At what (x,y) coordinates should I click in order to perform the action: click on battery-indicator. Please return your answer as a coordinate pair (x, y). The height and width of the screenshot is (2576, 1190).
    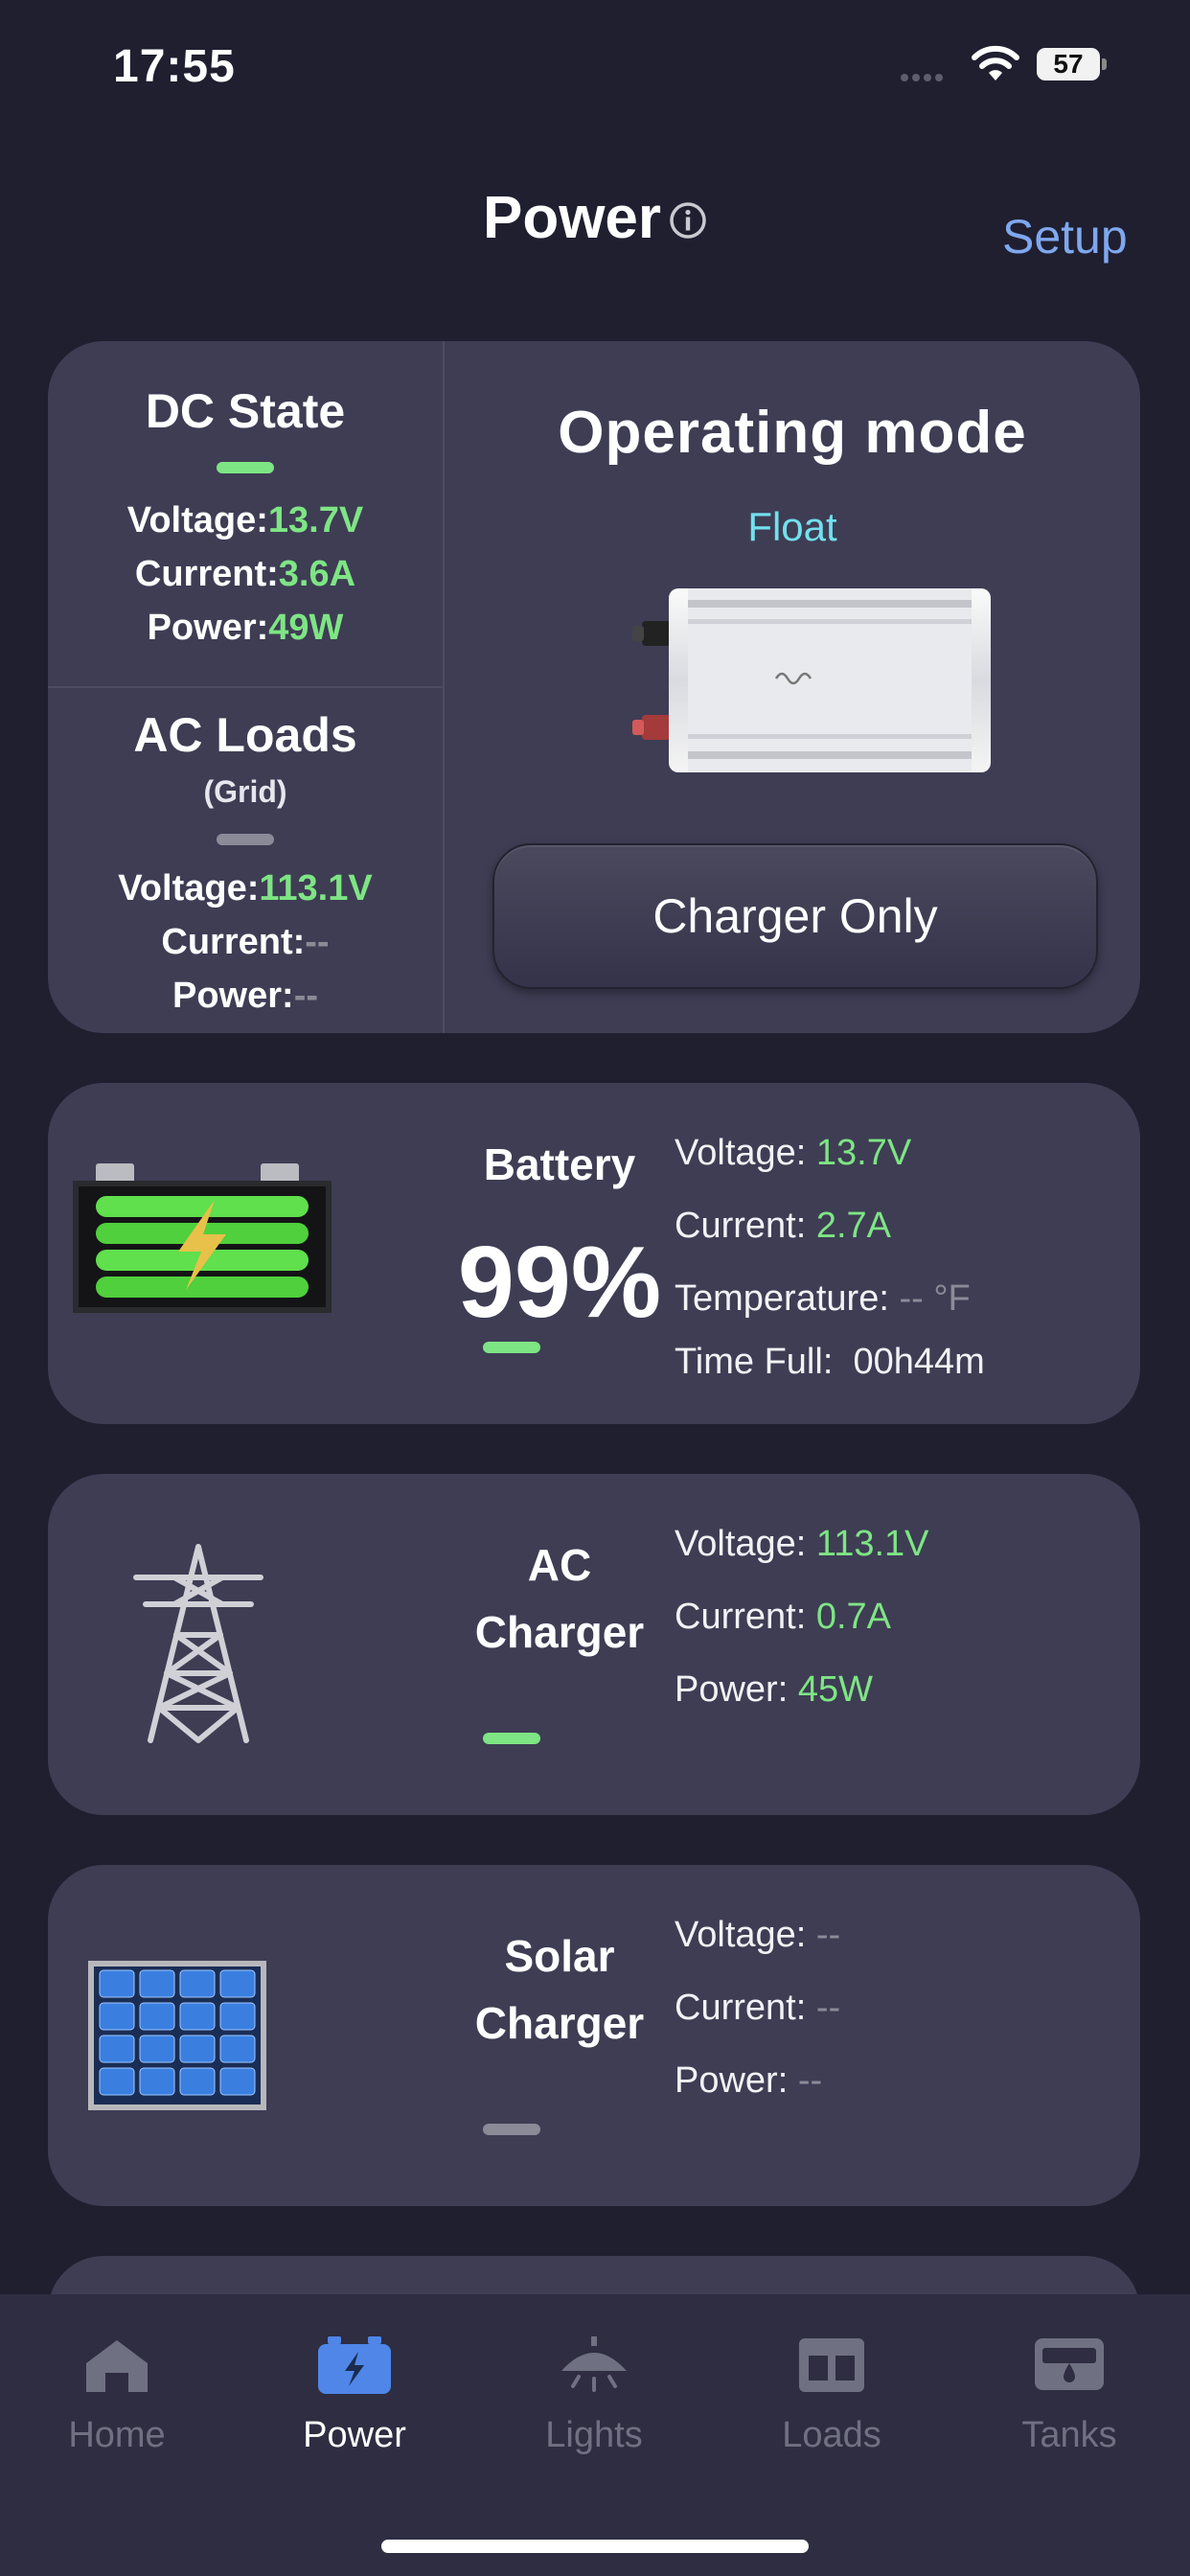
    Looking at the image, I should click on (512, 1347).